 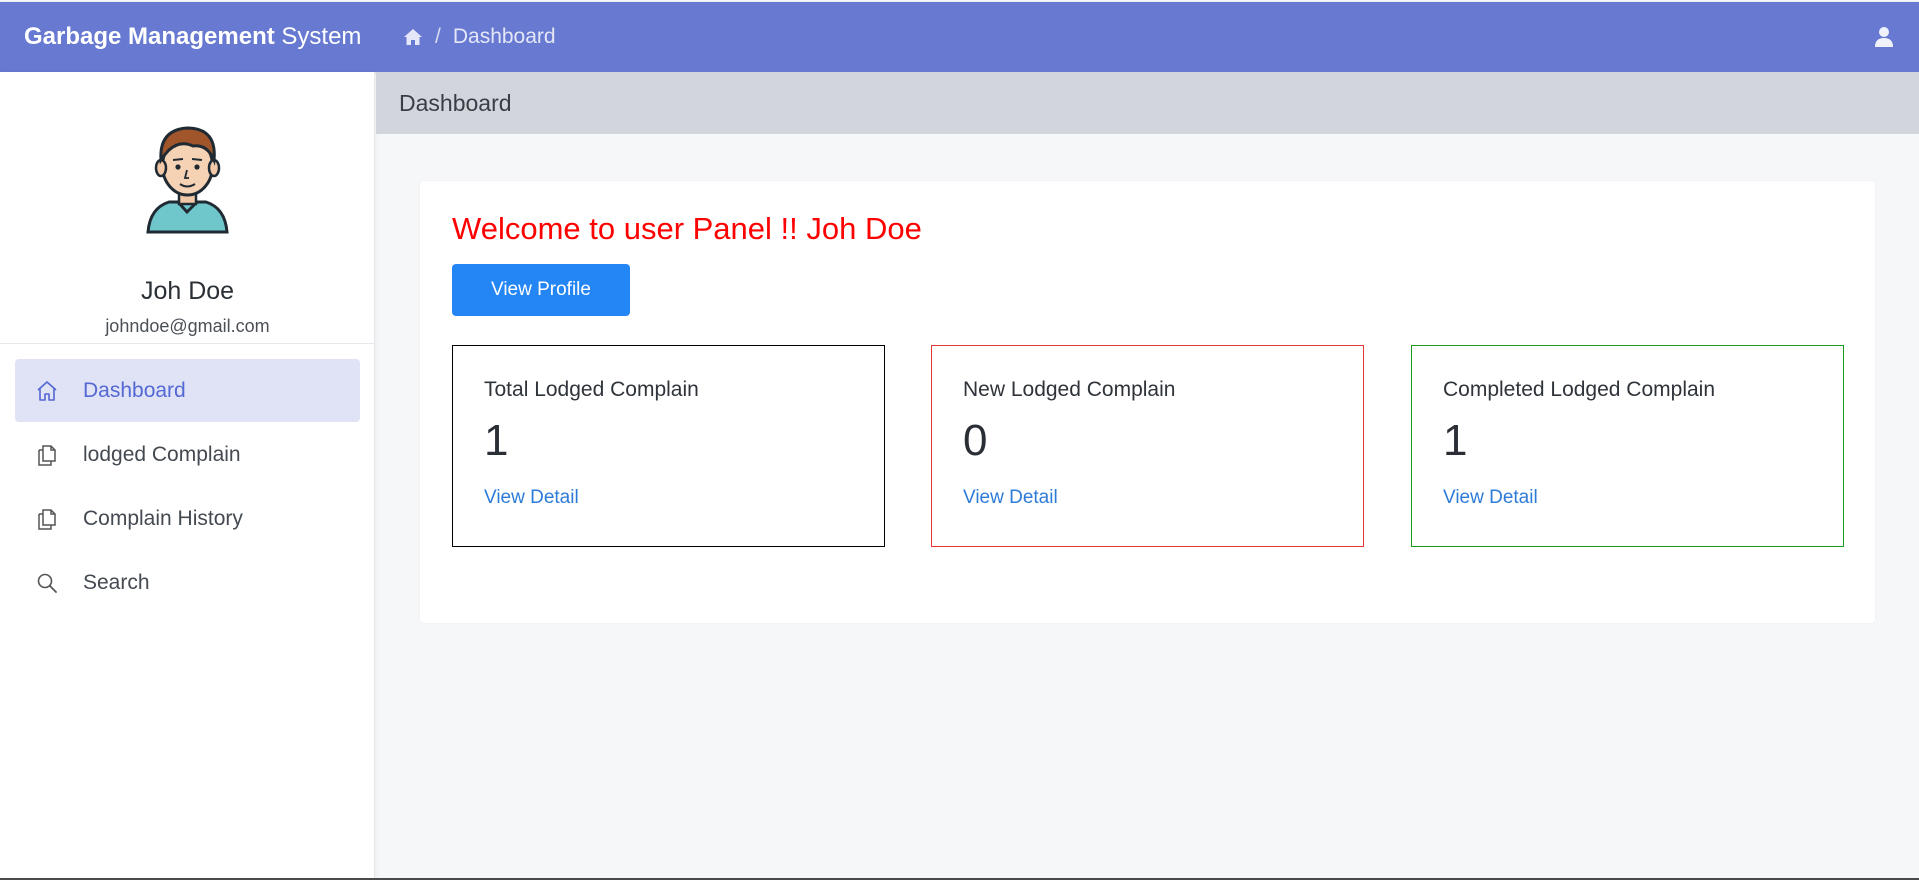 I want to click on stat-card-completed: Completed Lodged Complain 1 View Detail, so click(x=1627, y=446).